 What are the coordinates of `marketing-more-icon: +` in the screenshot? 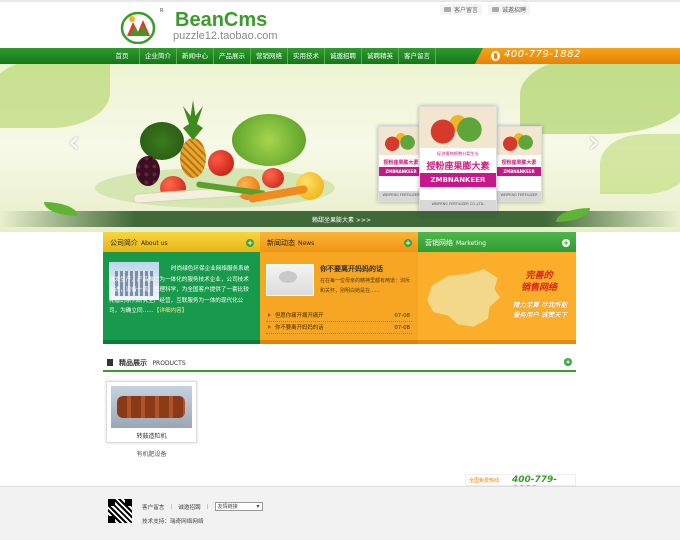 It's located at (566, 243).